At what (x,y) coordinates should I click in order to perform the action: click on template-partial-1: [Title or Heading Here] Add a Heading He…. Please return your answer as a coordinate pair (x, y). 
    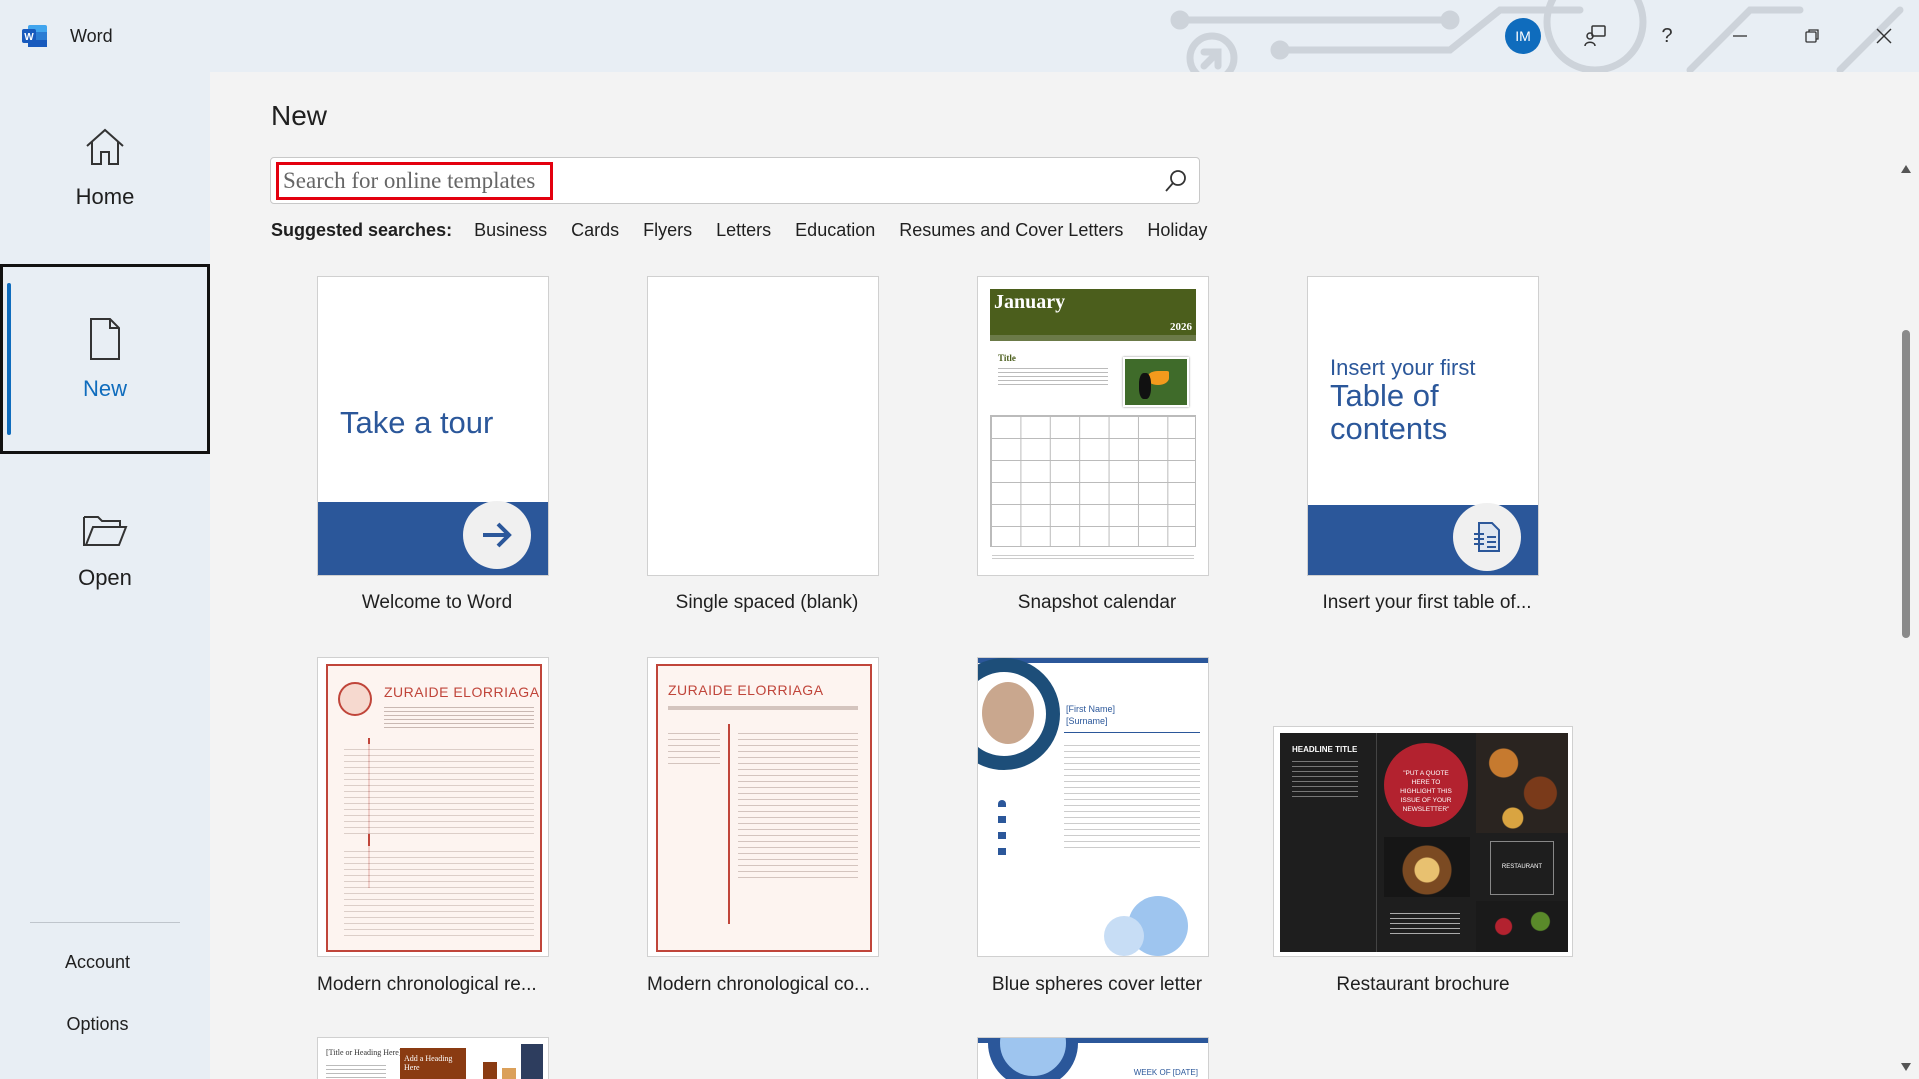
    Looking at the image, I should click on (433, 1058).